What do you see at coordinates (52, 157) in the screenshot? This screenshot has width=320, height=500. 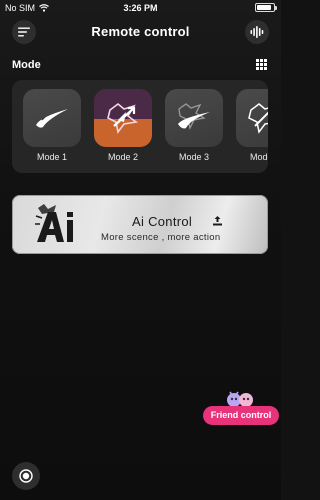 I see `mode-label: Mode 1` at bounding box center [52, 157].